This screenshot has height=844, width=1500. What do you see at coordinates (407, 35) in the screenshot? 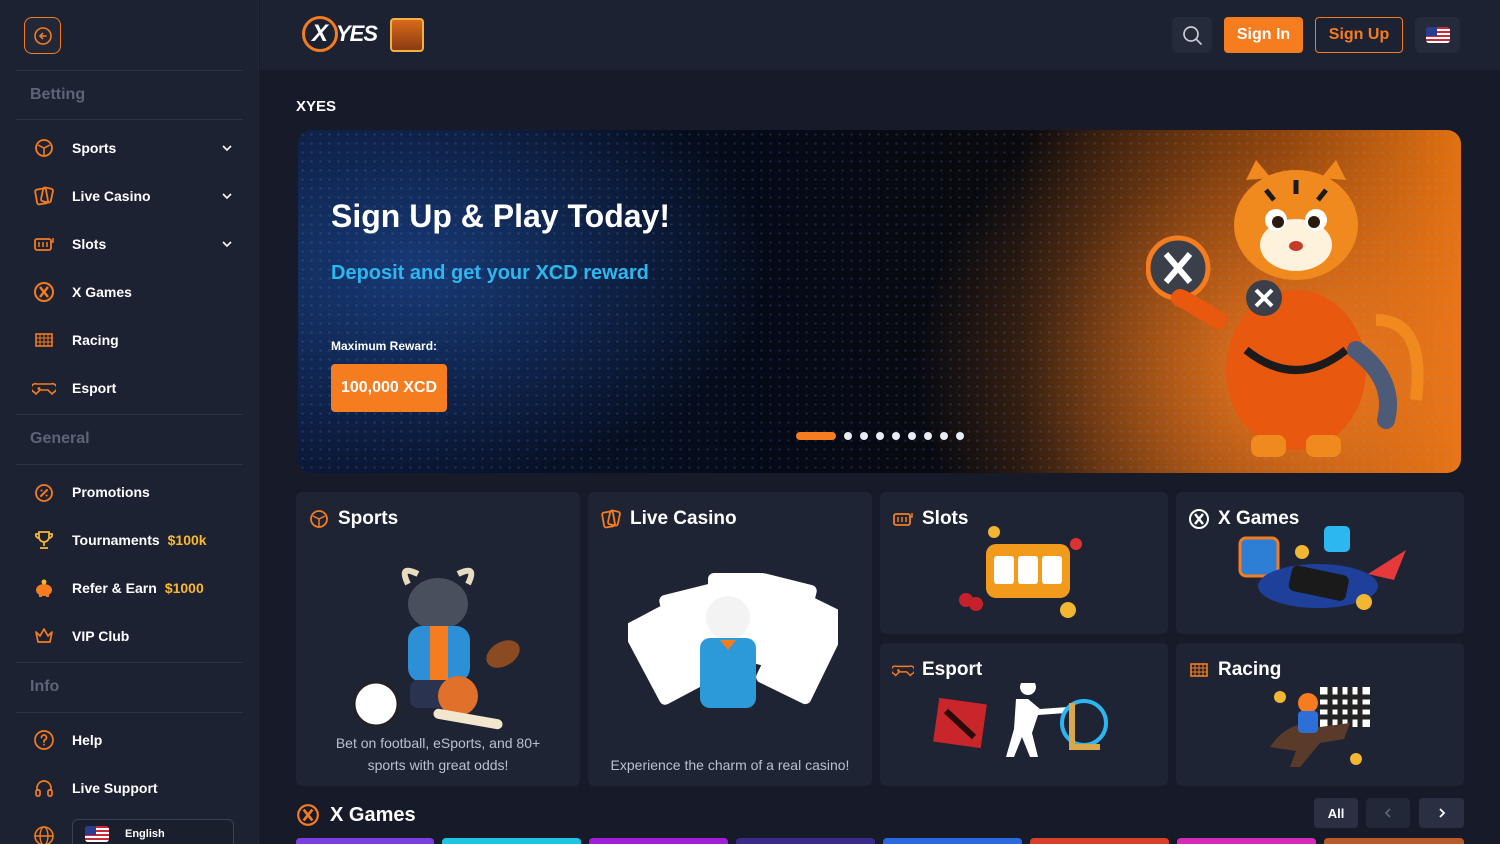
I see `treasure-chest-icon` at bounding box center [407, 35].